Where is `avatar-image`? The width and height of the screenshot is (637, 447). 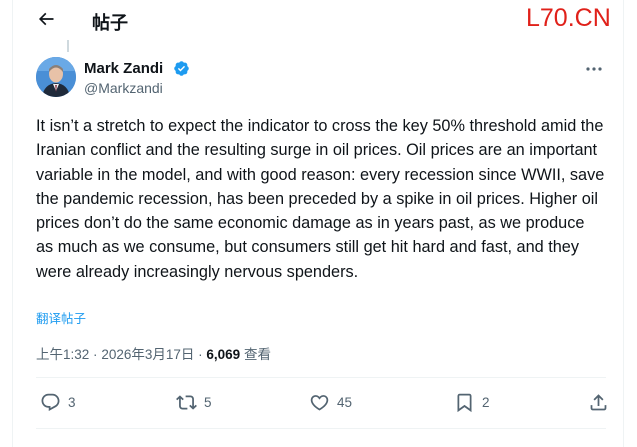 avatar-image is located at coordinates (56, 77).